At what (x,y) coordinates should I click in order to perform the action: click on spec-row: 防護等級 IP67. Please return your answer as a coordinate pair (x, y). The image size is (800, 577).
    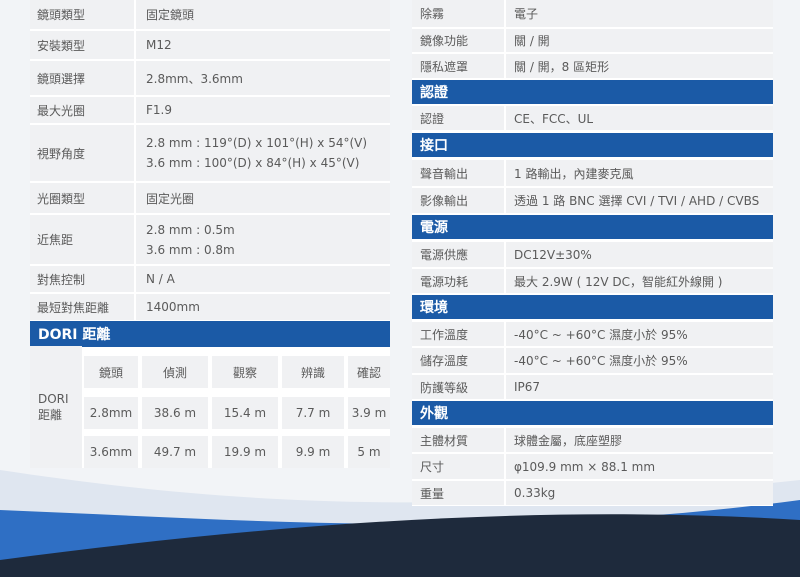
    Looking at the image, I should click on (592, 387).